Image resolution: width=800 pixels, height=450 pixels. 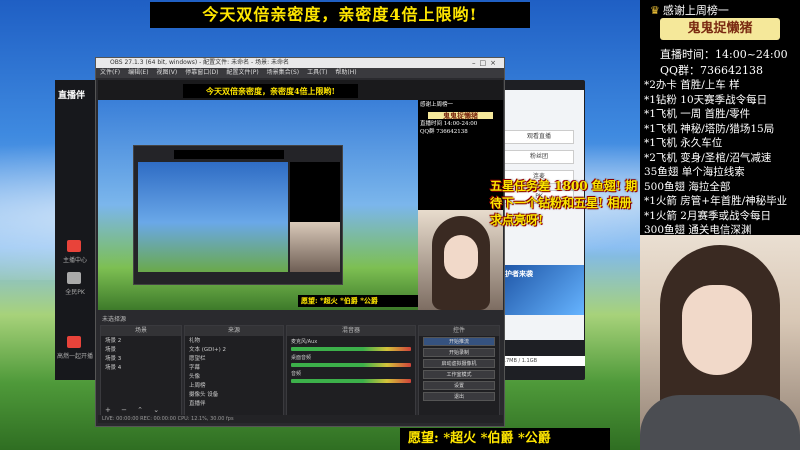 What do you see at coordinates (694, 172) in the screenshot?
I see `reward-item: 35鱼翅 单个海拉线索` at bounding box center [694, 172].